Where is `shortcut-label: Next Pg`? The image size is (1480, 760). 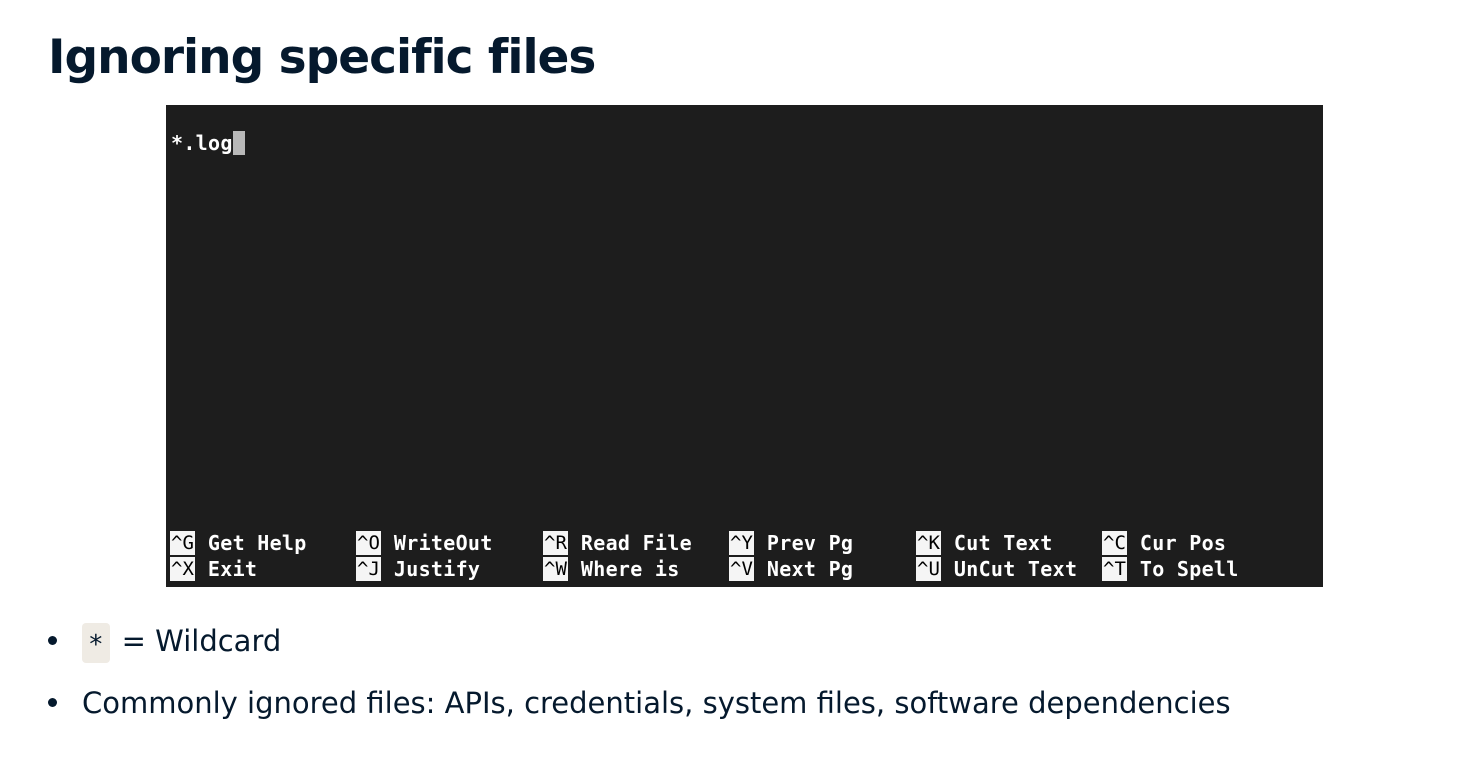 shortcut-label: Next Pg is located at coordinates (810, 569).